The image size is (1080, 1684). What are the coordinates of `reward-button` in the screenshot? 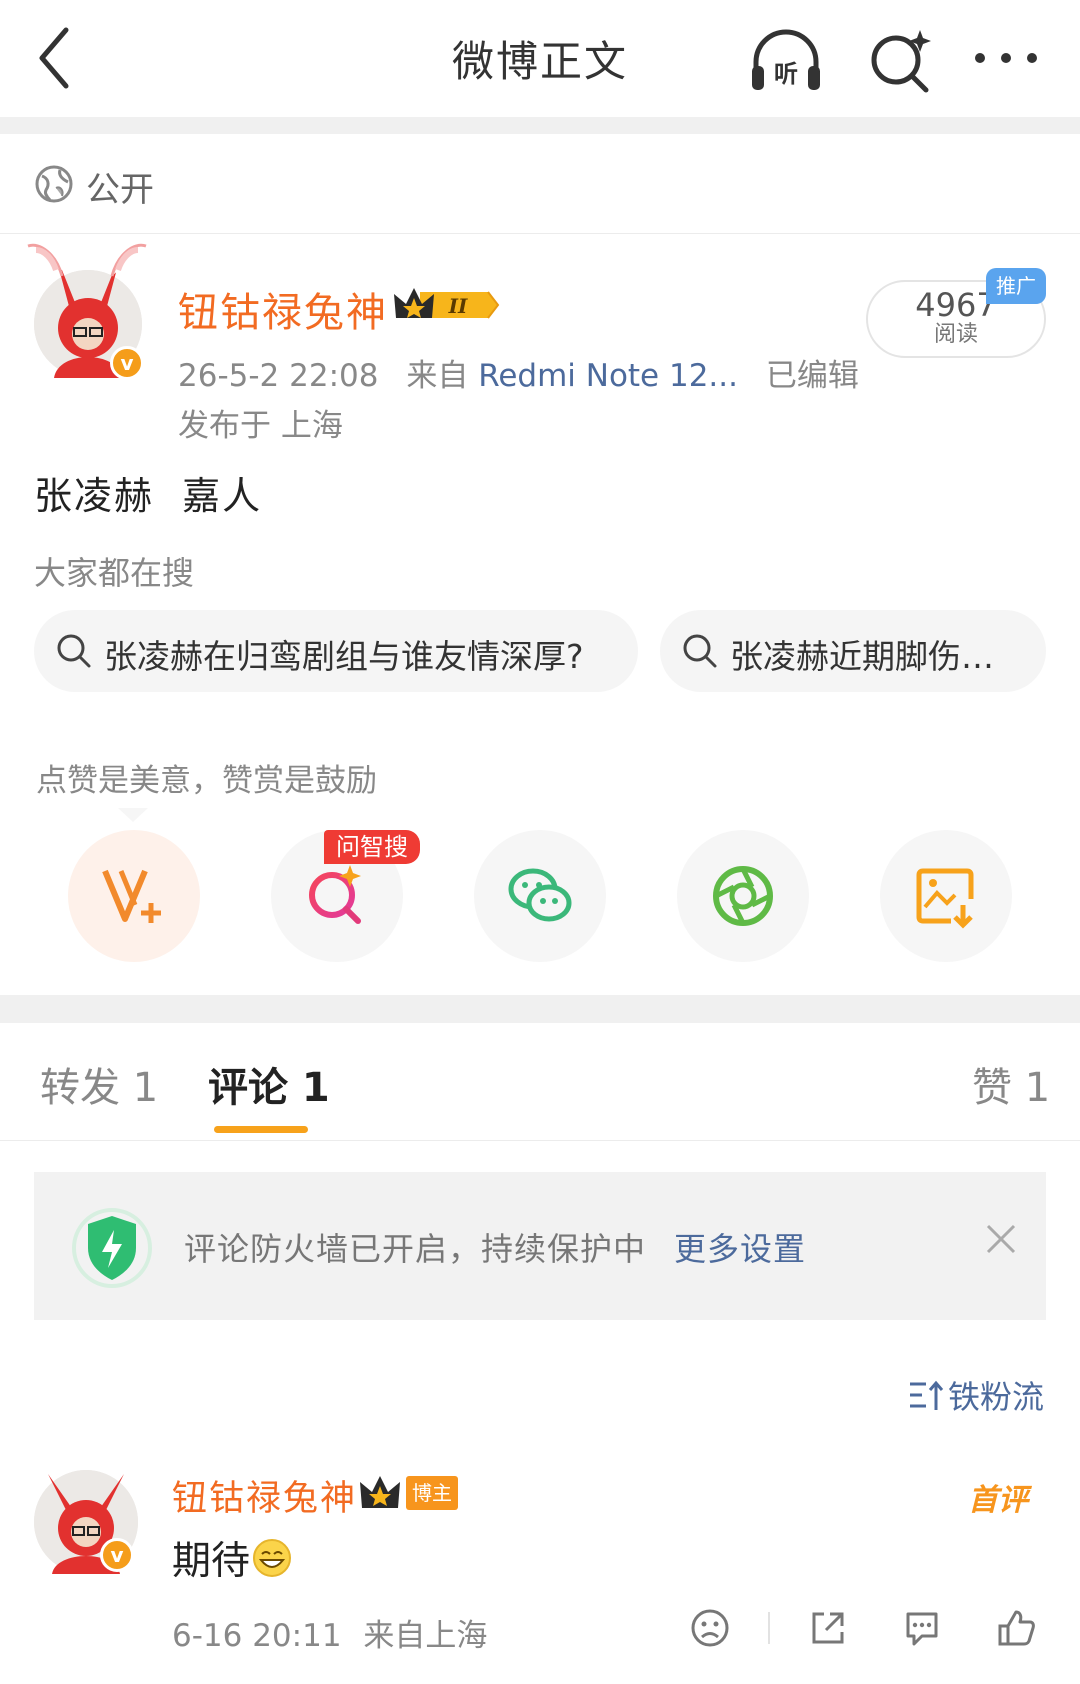 It's located at (134, 896).